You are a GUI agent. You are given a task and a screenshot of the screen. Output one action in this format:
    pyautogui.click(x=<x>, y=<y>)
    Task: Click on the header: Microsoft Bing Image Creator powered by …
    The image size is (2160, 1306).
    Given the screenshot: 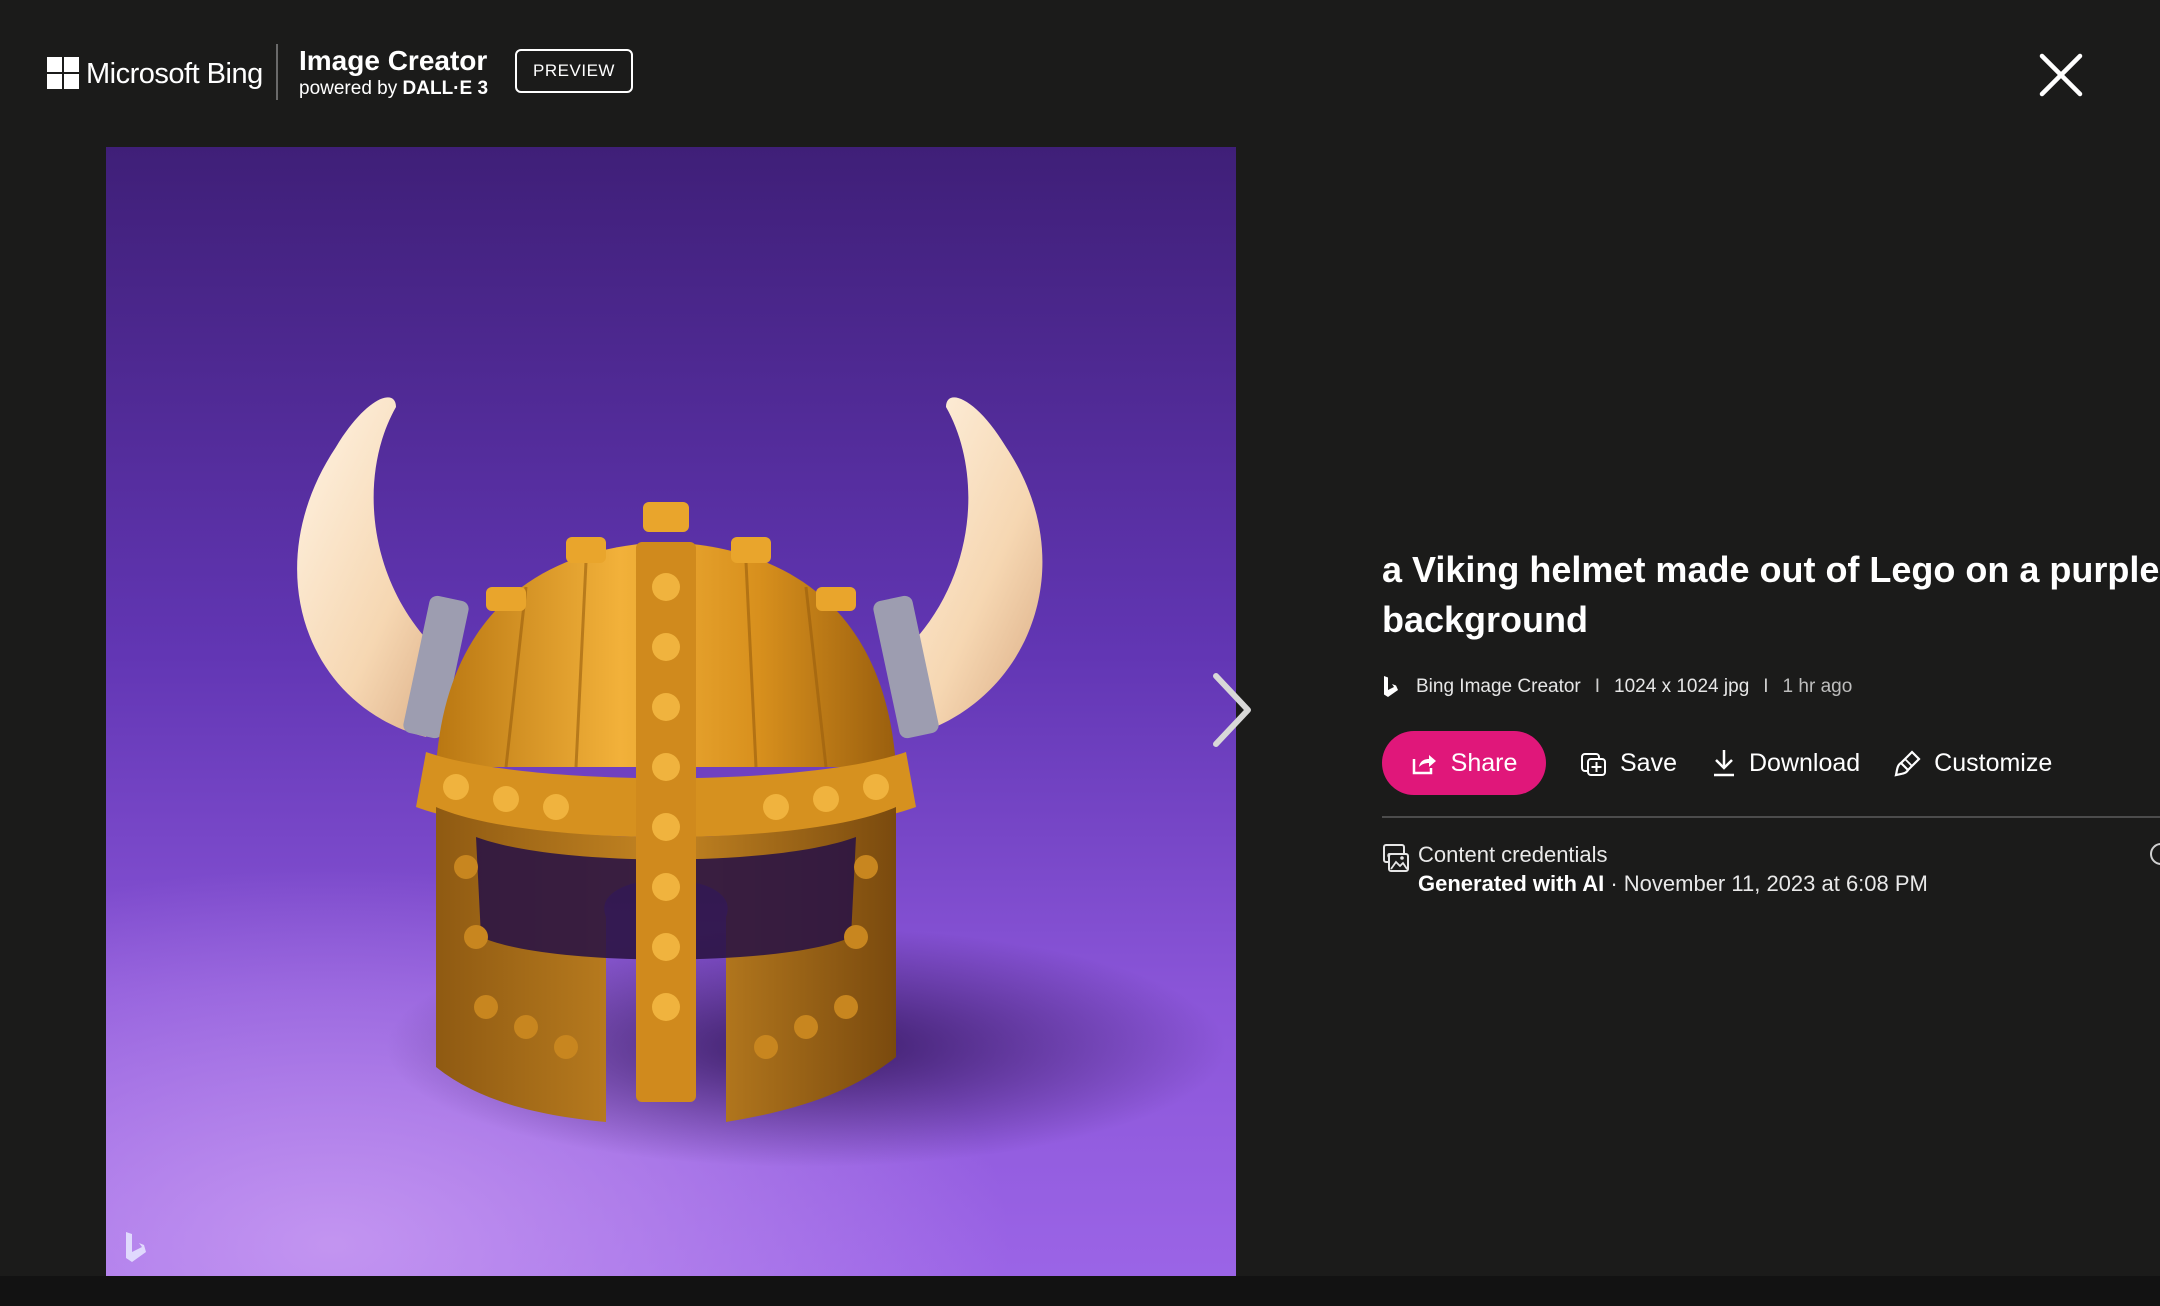 What is the action you would take?
    pyautogui.click(x=1080, y=70)
    